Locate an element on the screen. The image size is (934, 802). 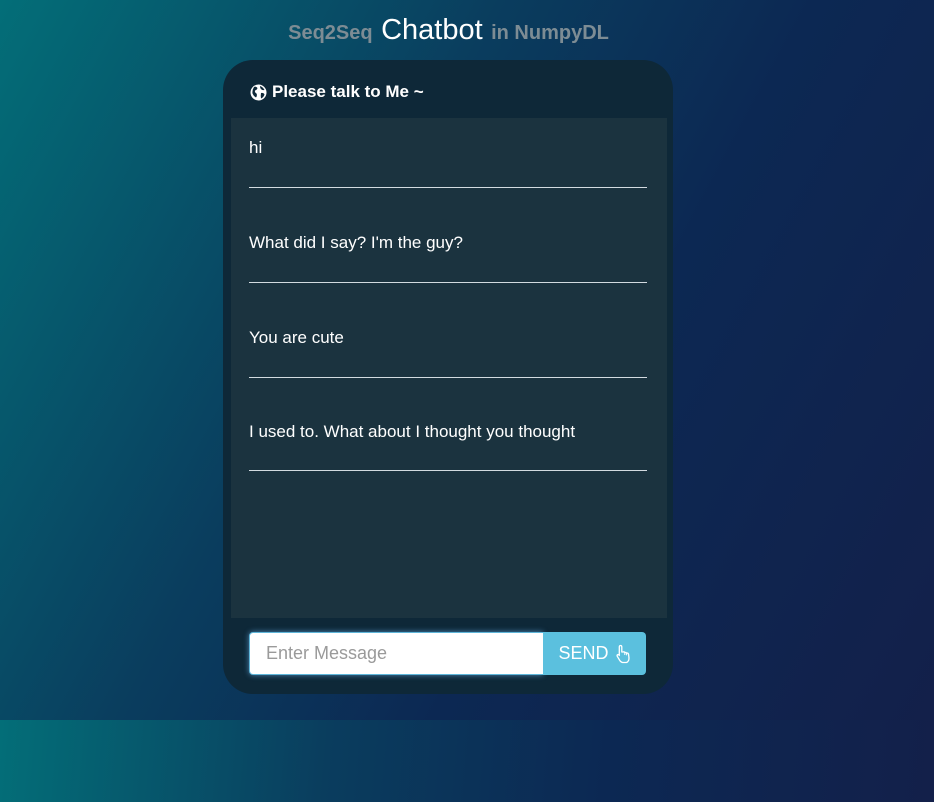
message-composer: SEND is located at coordinates (447, 653).